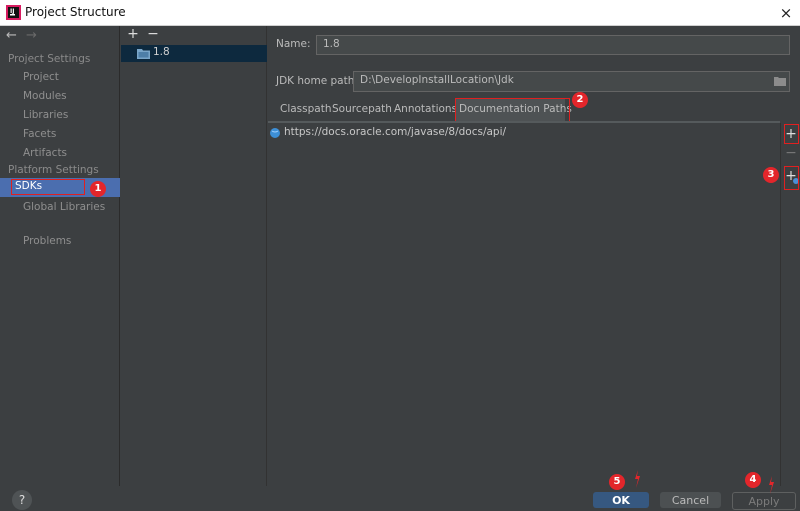  What do you see at coordinates (53, 170) in the screenshot?
I see `platform-settings-header: Platform Settings` at bounding box center [53, 170].